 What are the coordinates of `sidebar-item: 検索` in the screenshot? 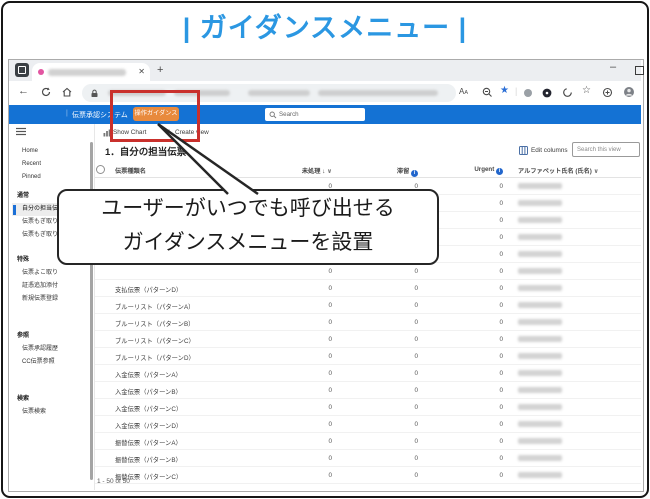 It's located at (51, 399).